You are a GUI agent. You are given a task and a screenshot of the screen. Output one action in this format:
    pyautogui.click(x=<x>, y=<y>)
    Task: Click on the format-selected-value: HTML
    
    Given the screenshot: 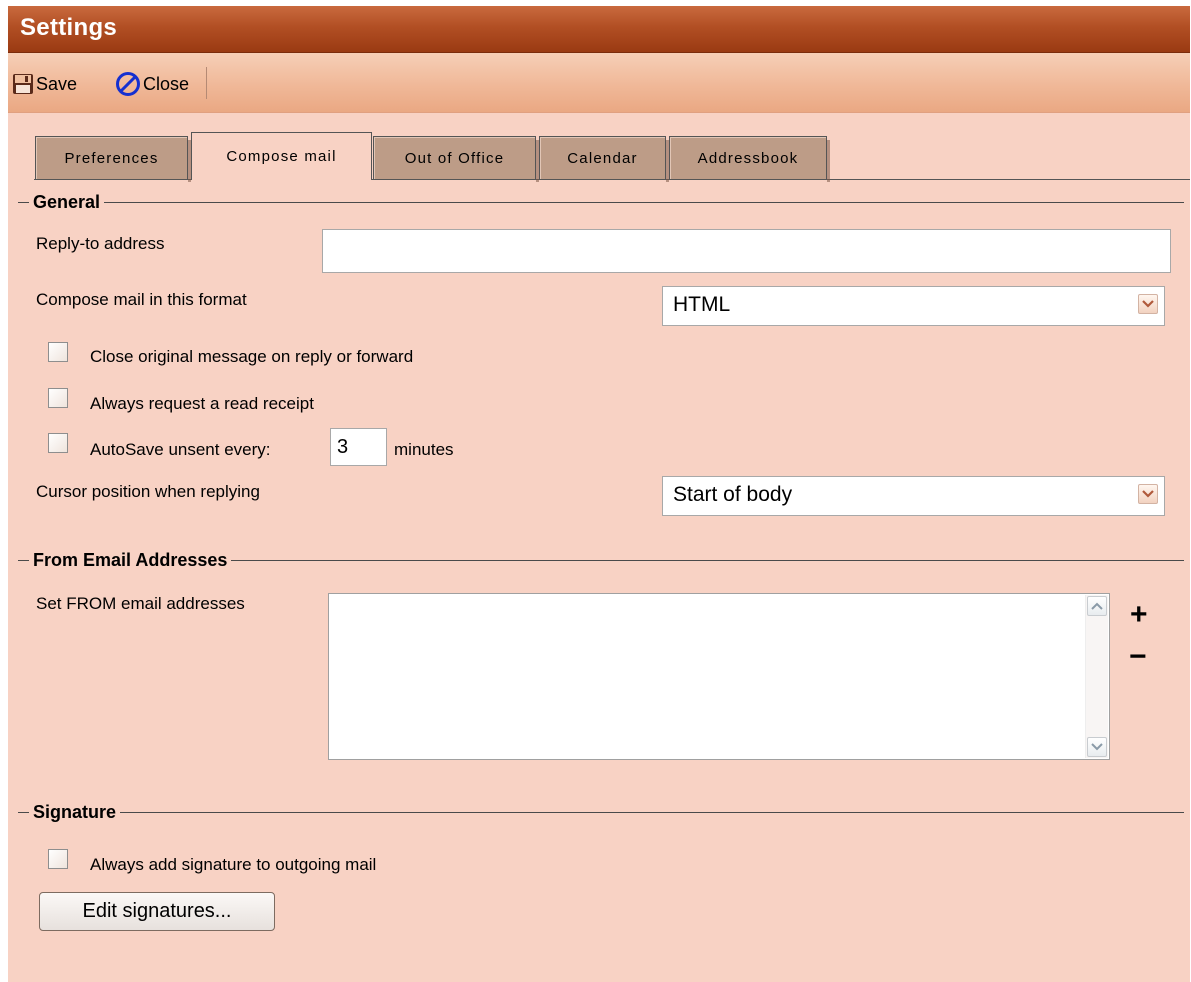 What is the action you would take?
    pyautogui.click(x=702, y=304)
    